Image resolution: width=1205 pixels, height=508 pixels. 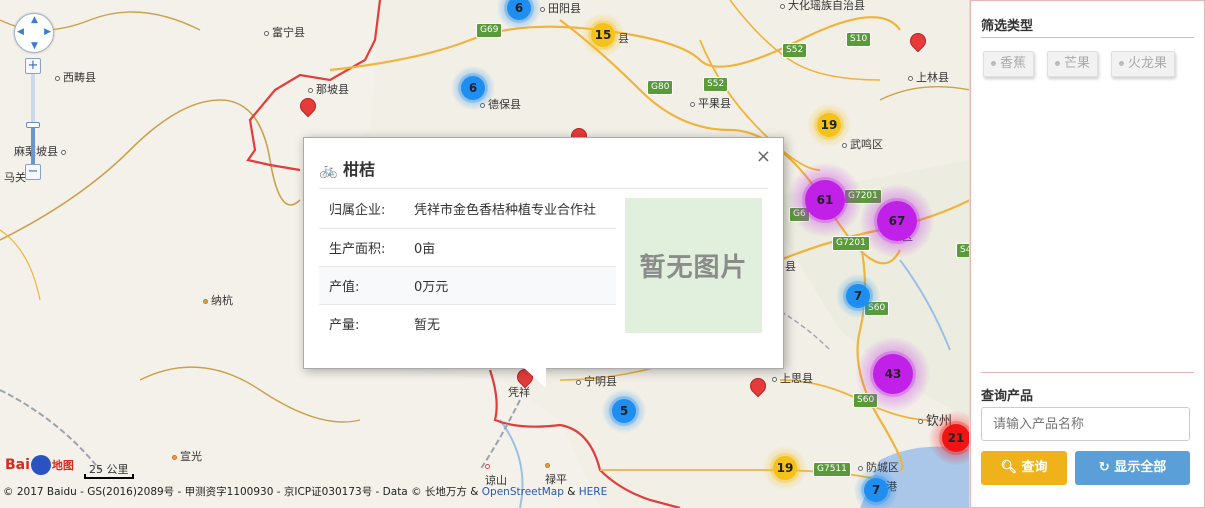 I want to click on place-label: 上思县, so click(x=792, y=378).